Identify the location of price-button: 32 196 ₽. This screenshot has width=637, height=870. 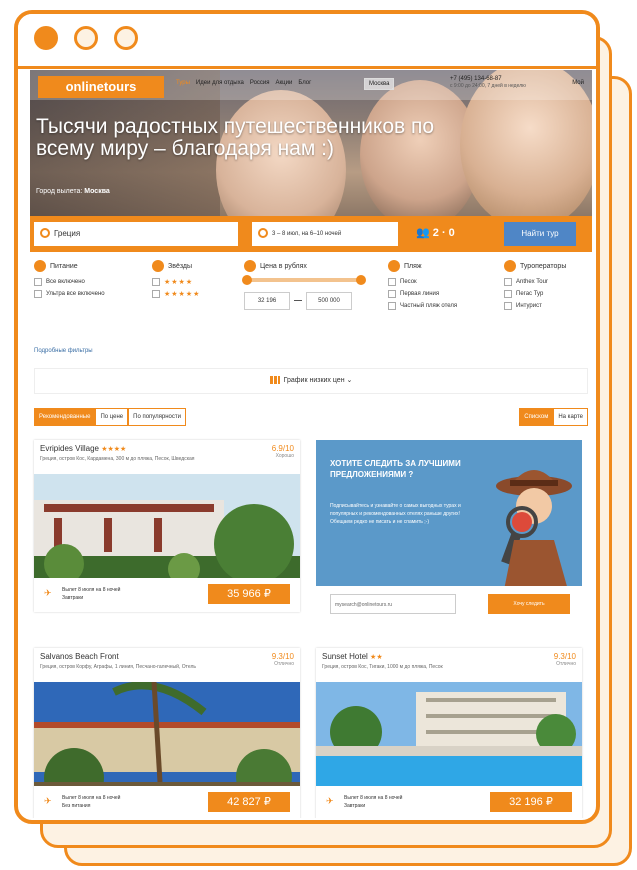
(531, 802).